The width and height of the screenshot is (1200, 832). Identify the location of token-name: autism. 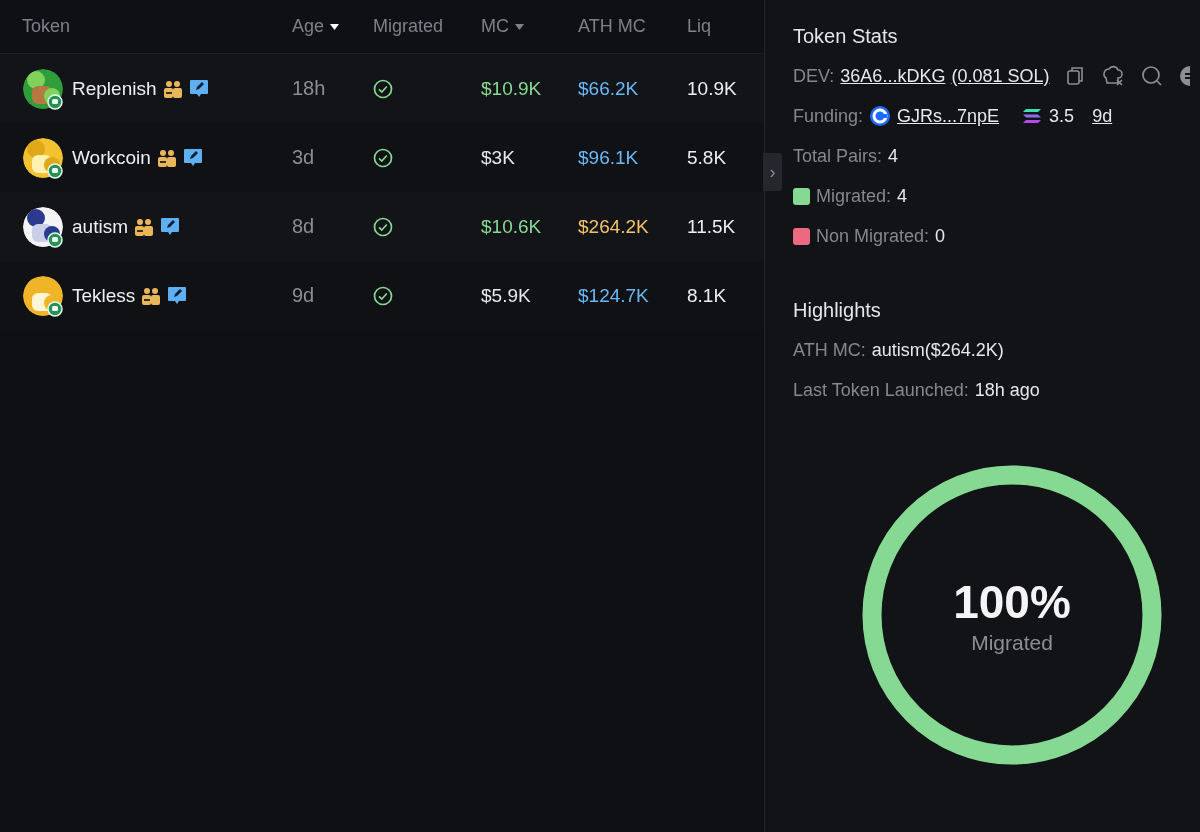
(100, 226).